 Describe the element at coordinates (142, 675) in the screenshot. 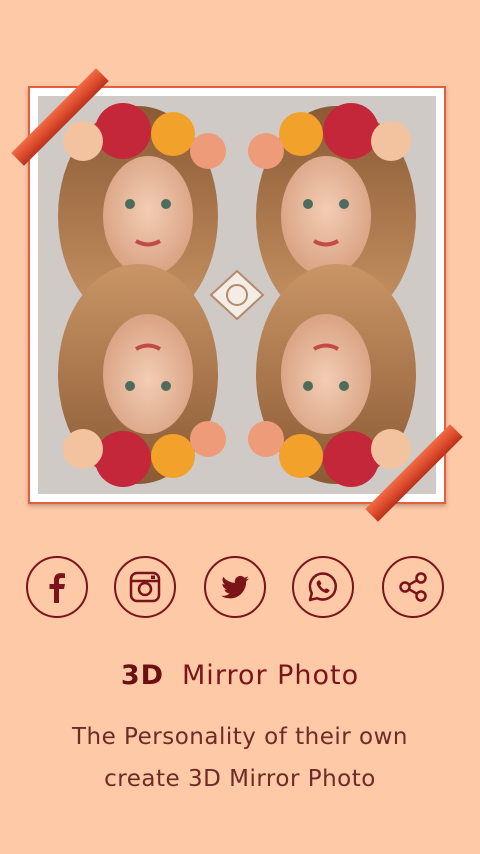

I see `app-title-prefix: 3D` at that location.